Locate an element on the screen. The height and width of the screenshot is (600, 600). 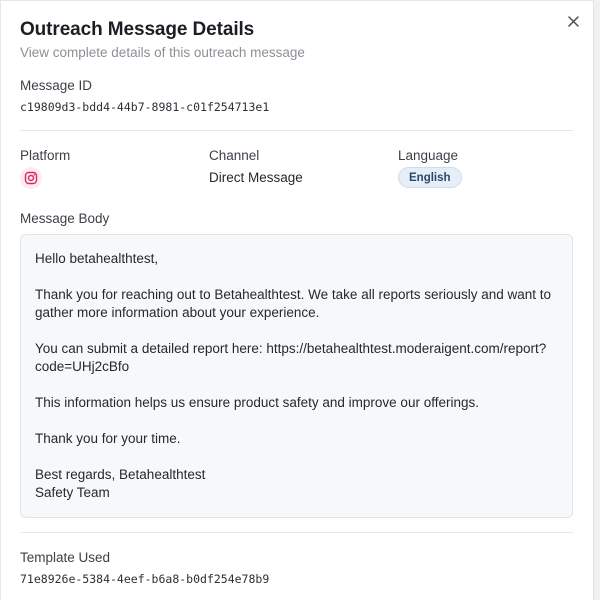
message-paragraph: Thank you for your time. is located at coordinates (108, 438).